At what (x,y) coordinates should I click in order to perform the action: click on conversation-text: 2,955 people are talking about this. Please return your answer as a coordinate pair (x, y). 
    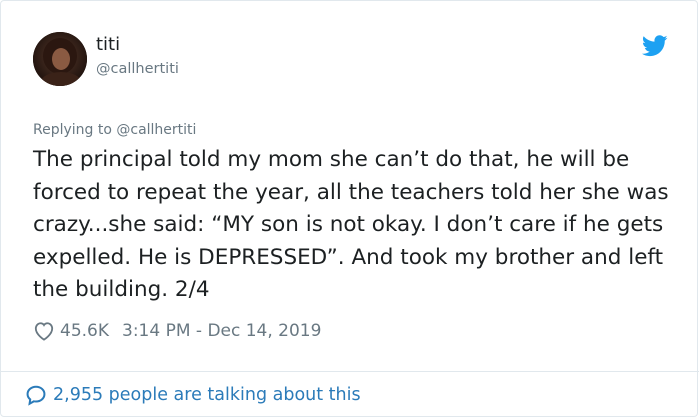
    Looking at the image, I should click on (207, 395).